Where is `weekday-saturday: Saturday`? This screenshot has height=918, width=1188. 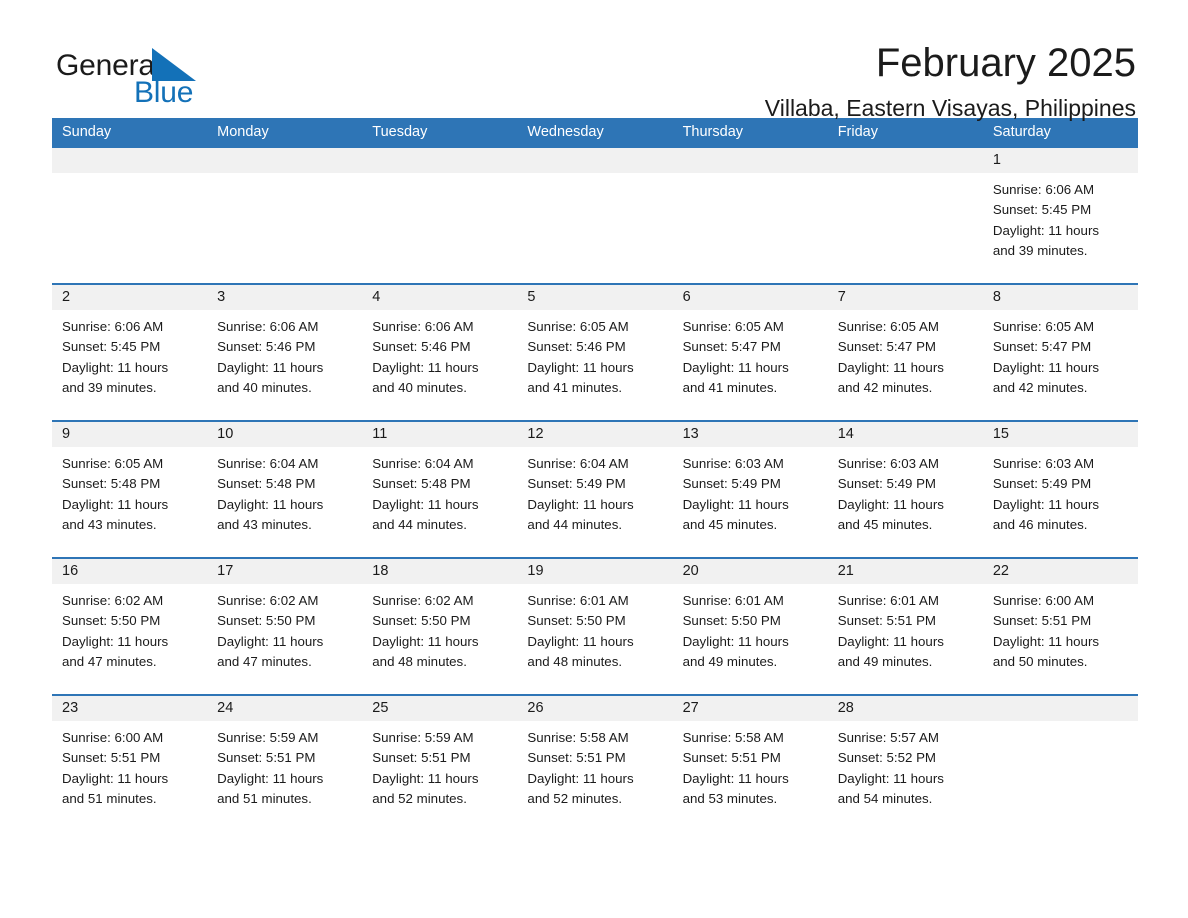
weekday-saturday: Saturday is located at coordinates (1021, 131).